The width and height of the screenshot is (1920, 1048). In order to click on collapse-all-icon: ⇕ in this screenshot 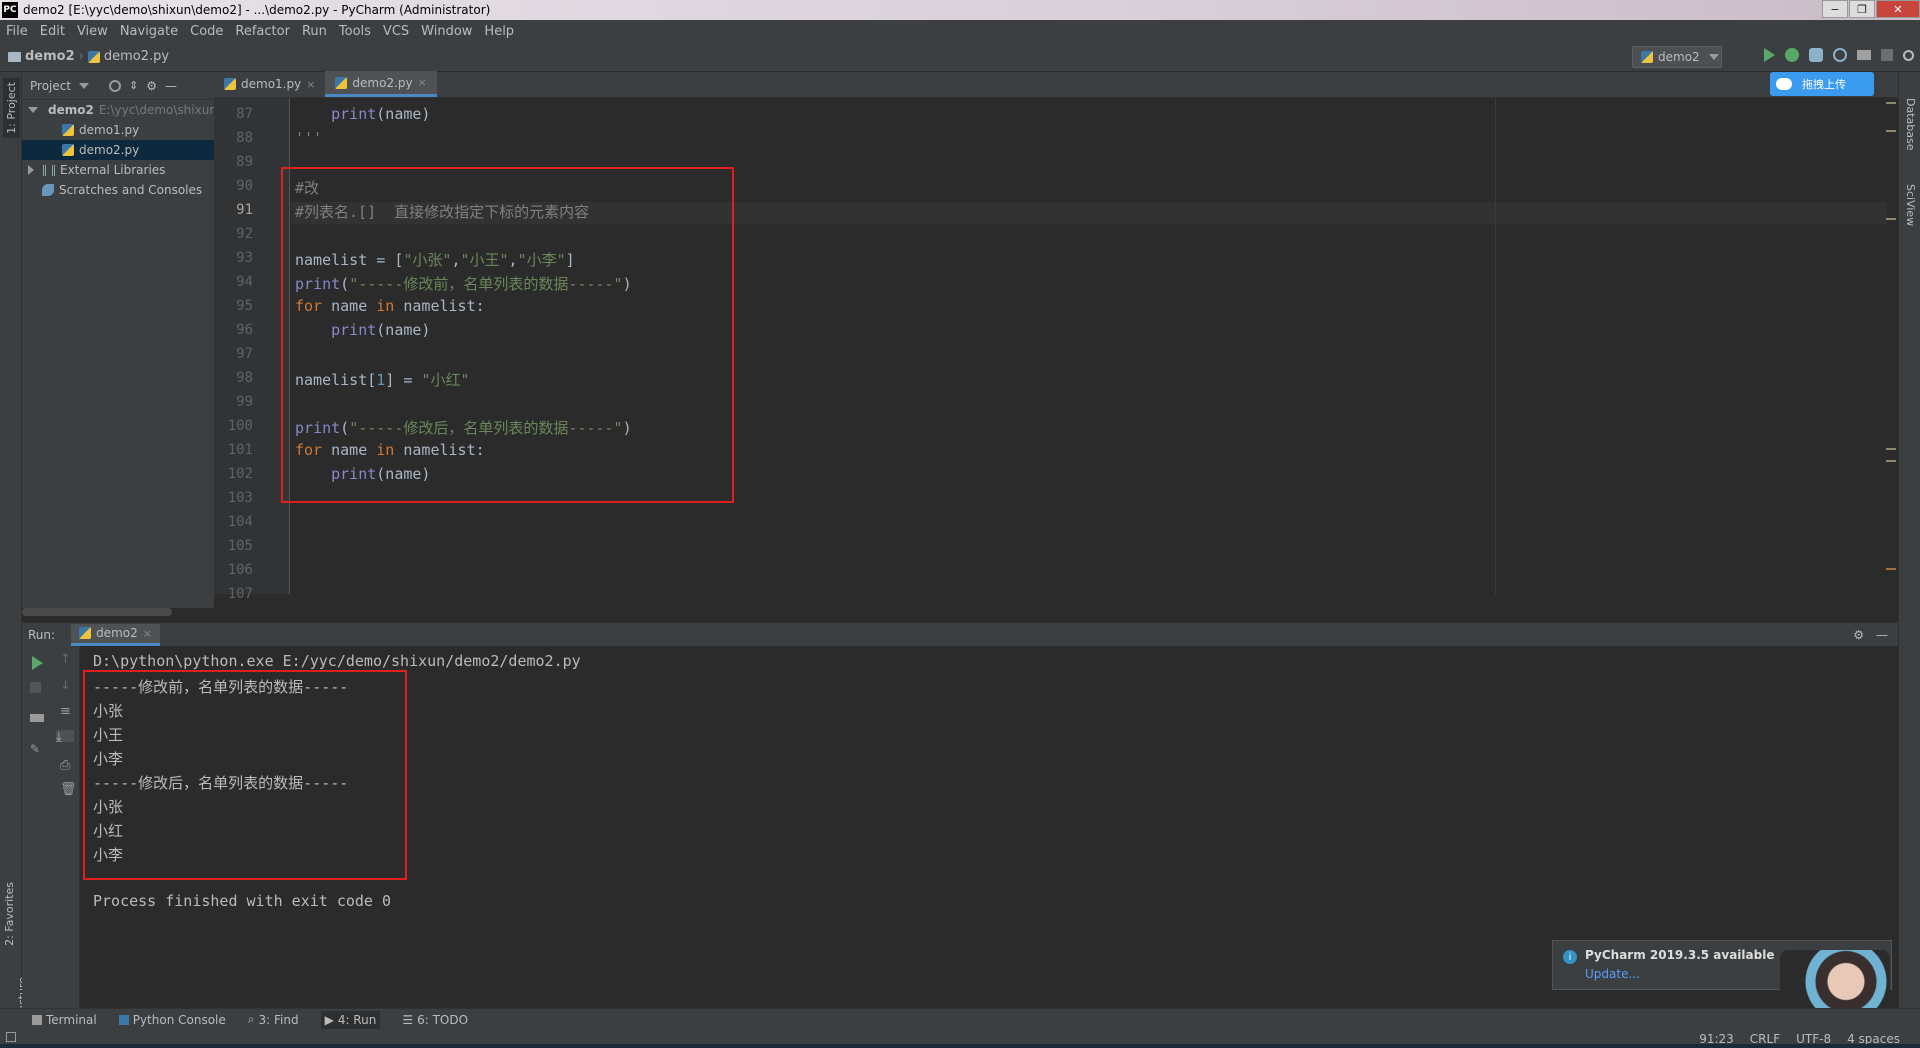, I will do `click(133, 85)`.